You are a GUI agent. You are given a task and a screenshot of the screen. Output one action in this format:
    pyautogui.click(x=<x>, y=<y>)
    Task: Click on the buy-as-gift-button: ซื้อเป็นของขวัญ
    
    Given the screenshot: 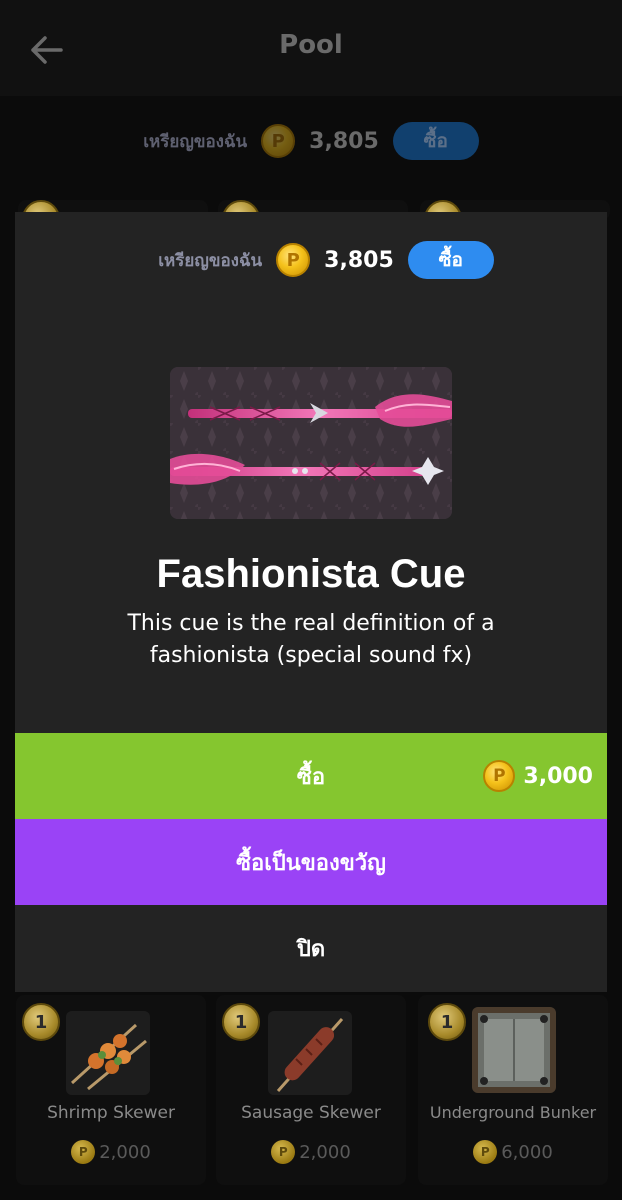 What is the action you would take?
    pyautogui.click(x=311, y=862)
    